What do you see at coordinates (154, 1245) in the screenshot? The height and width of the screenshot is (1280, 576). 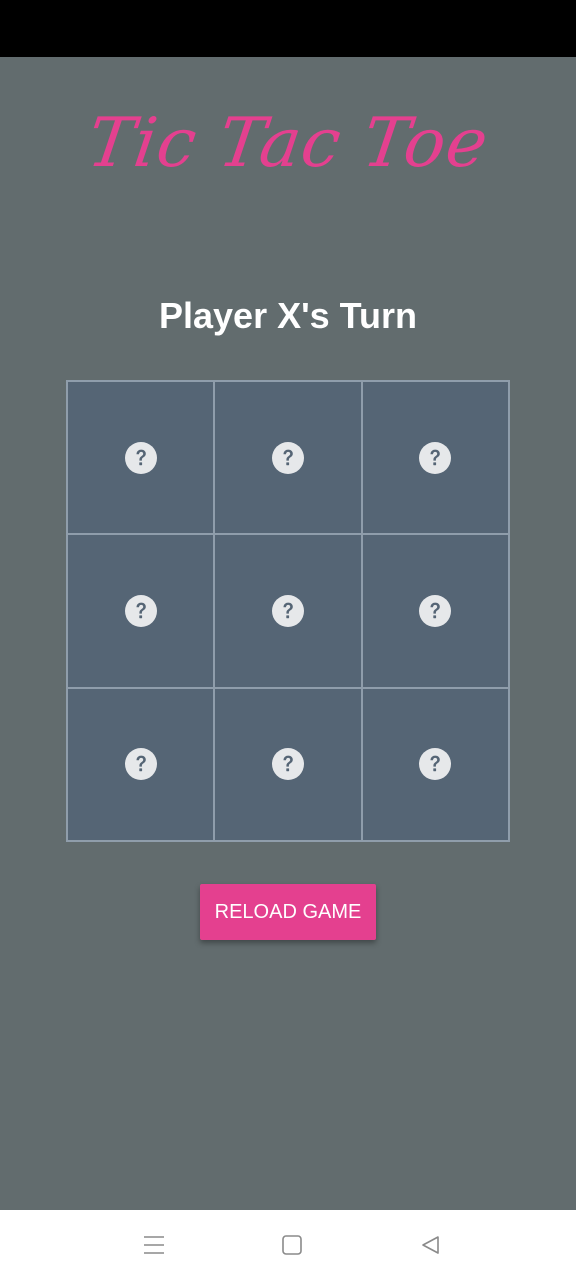 I see `menu-lines-icon` at bounding box center [154, 1245].